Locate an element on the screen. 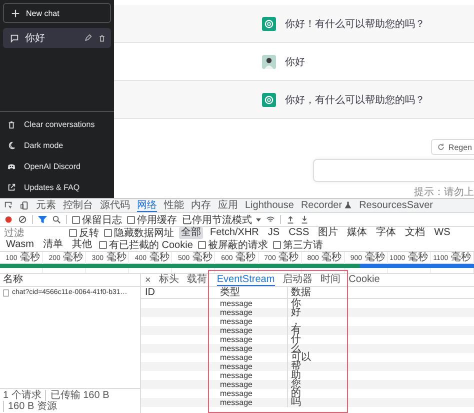 Image resolution: width=474 pixels, height=413 pixels. detail-tab: 时间 is located at coordinates (330, 280).